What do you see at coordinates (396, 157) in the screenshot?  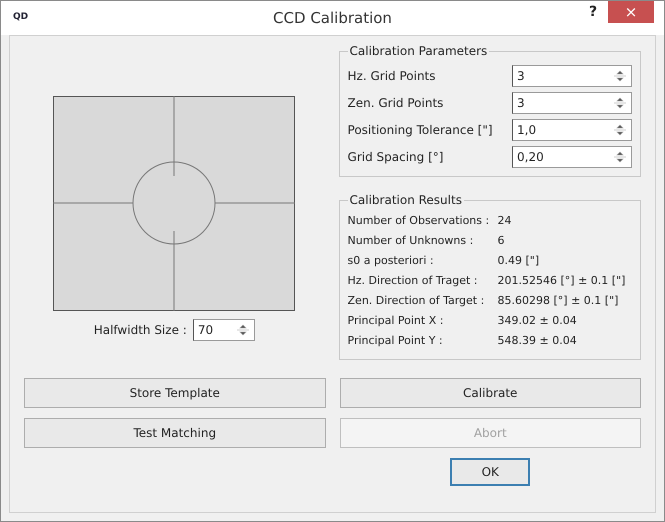 I see `parameter-label: Grid Spacing [°]` at bounding box center [396, 157].